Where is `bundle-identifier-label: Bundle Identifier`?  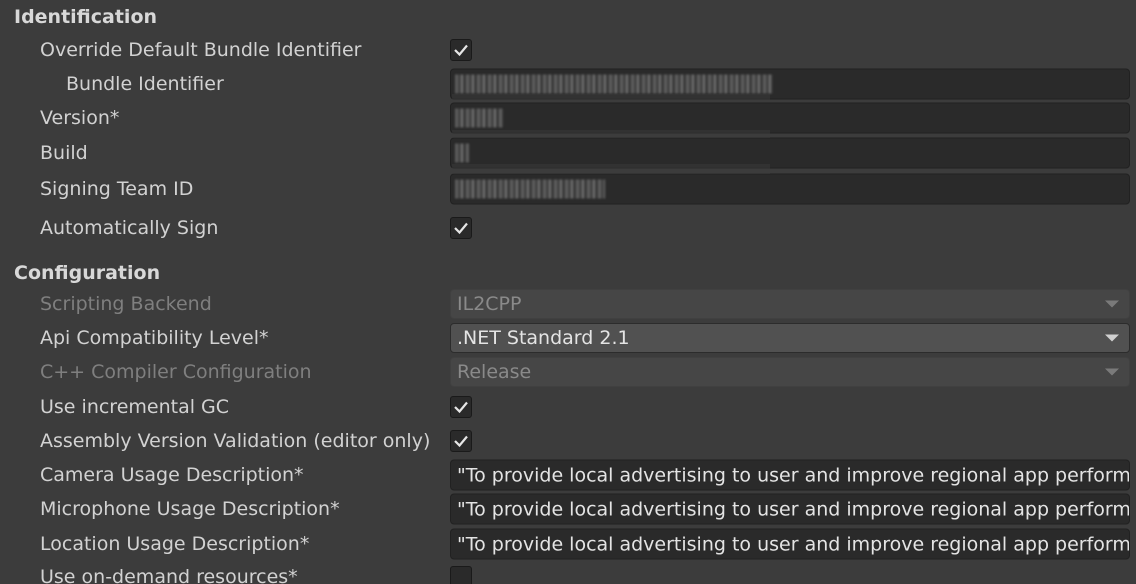
bundle-identifier-label: Bundle Identifier is located at coordinates (145, 84).